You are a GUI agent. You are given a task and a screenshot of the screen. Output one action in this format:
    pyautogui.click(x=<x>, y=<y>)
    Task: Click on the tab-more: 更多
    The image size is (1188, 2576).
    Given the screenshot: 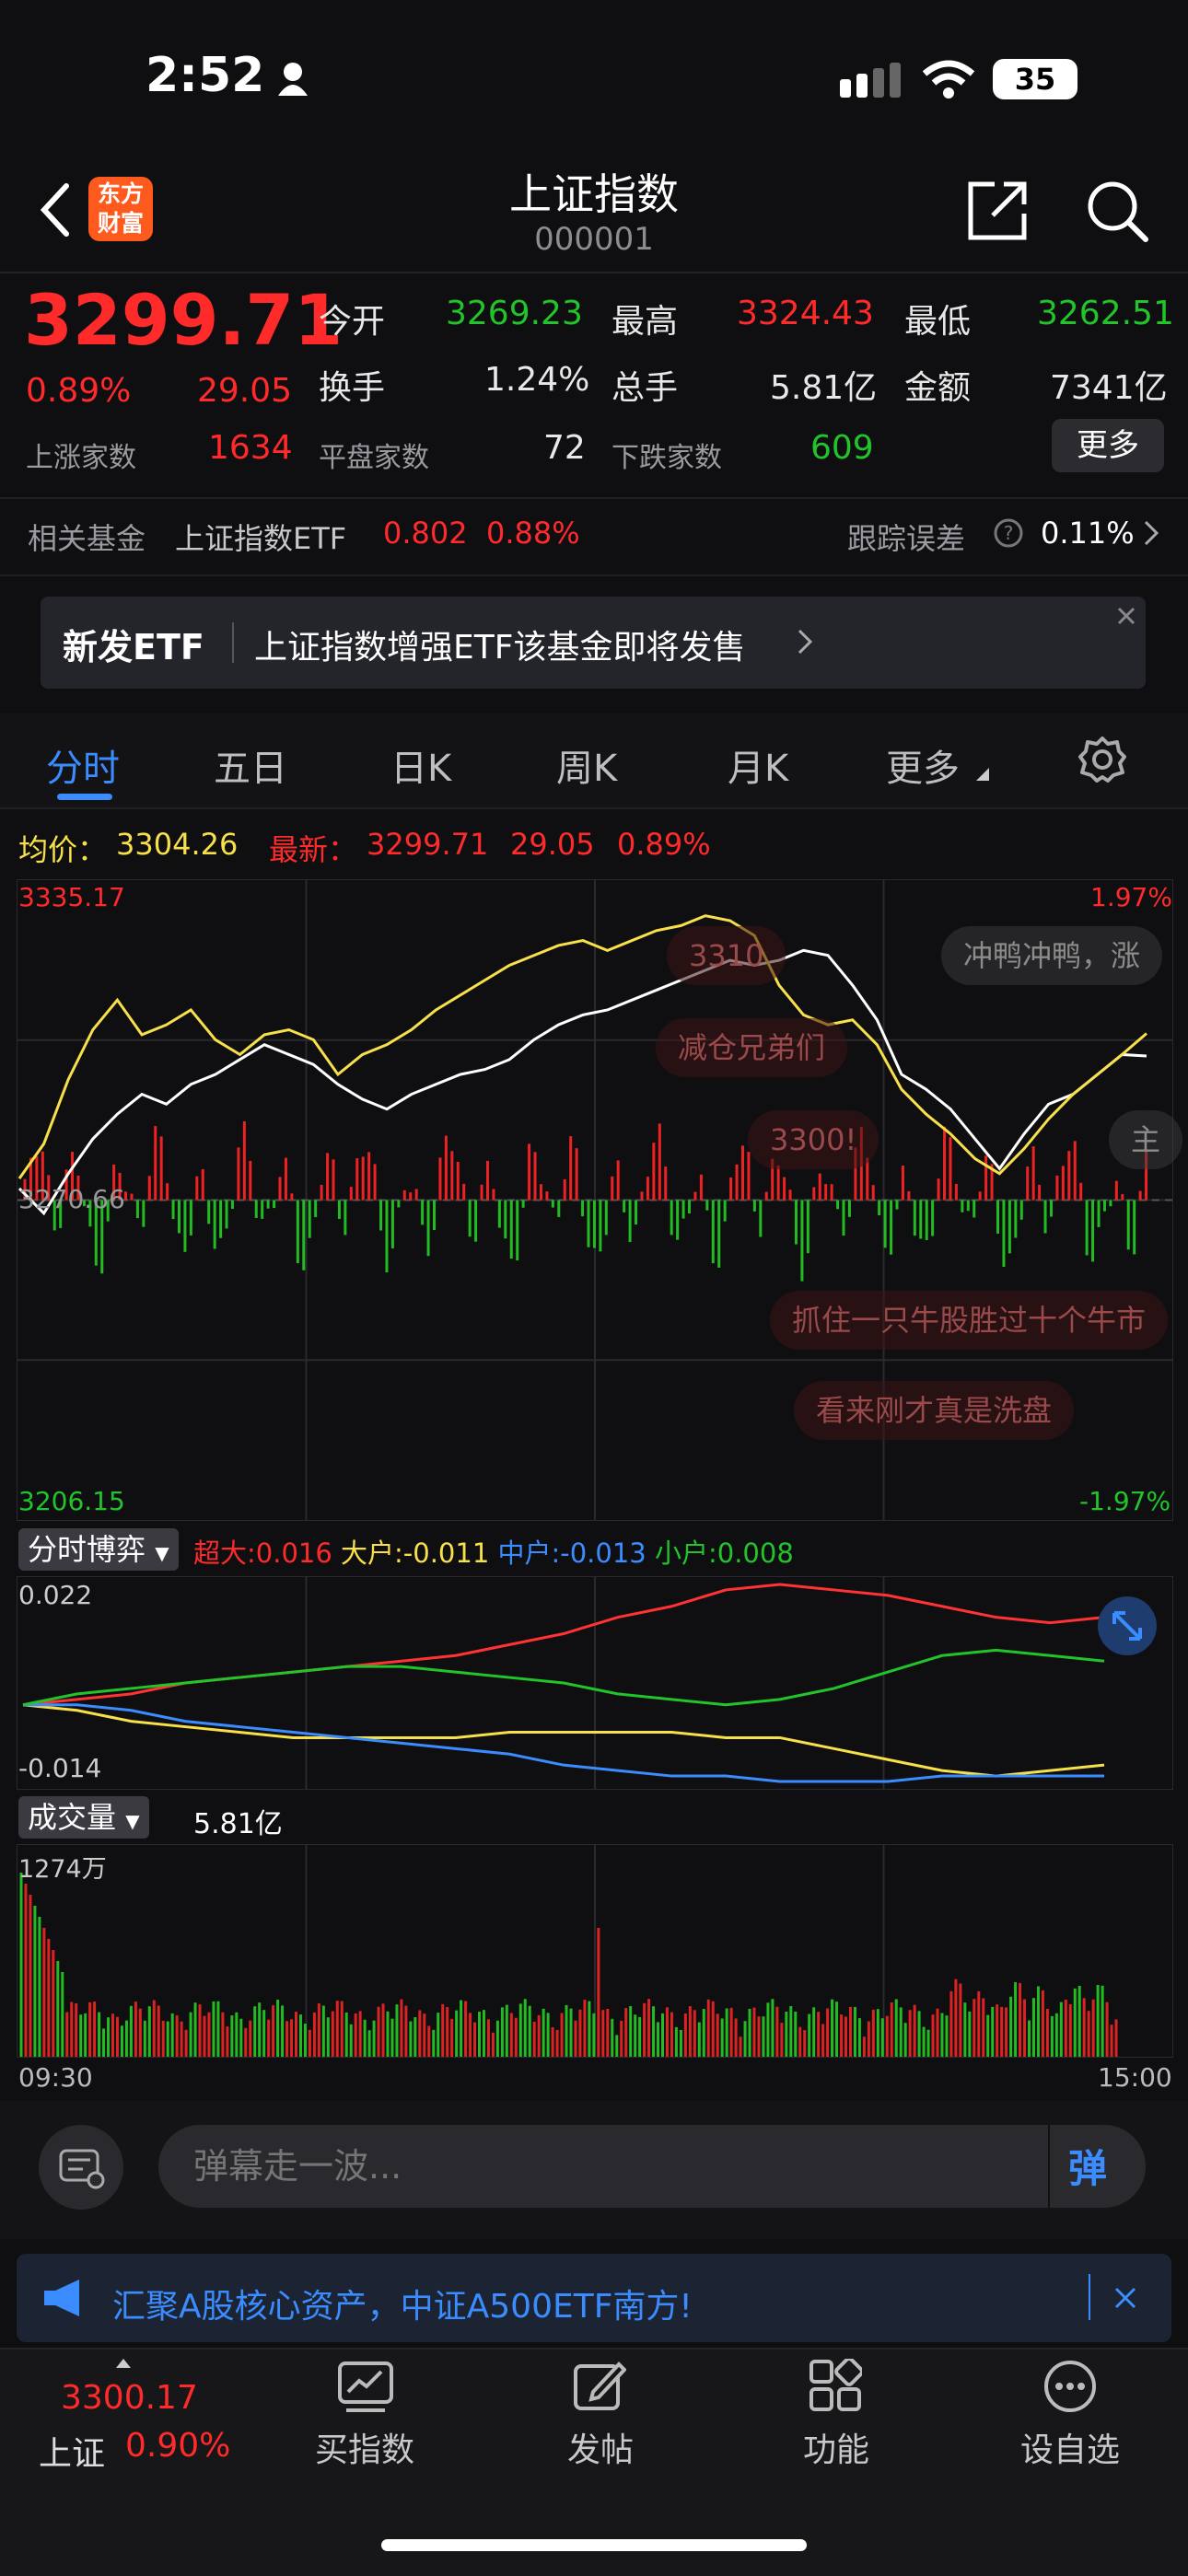 What is the action you would take?
    pyautogui.click(x=923, y=765)
    